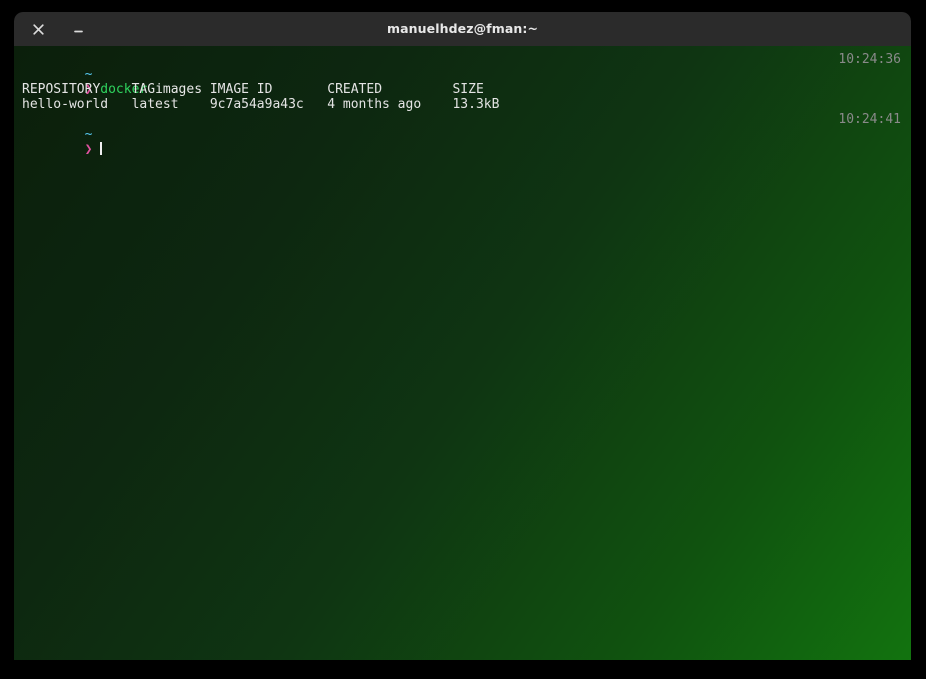  I want to click on command-timestamp: 10:24:36, so click(869, 59).